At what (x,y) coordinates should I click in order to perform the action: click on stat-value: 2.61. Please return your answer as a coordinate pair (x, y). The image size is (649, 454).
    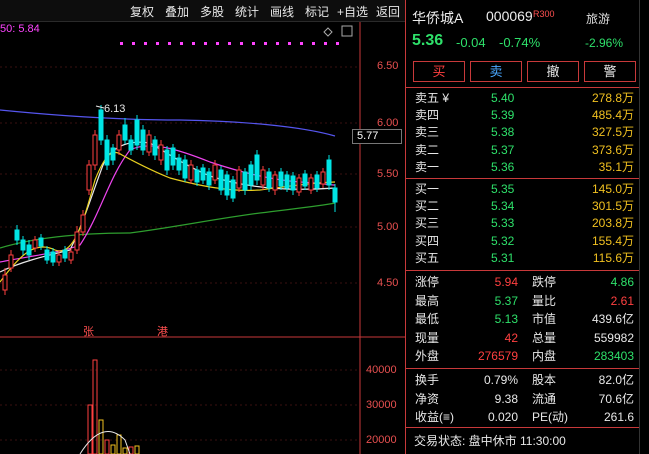
    Looking at the image, I should click on (622, 300).